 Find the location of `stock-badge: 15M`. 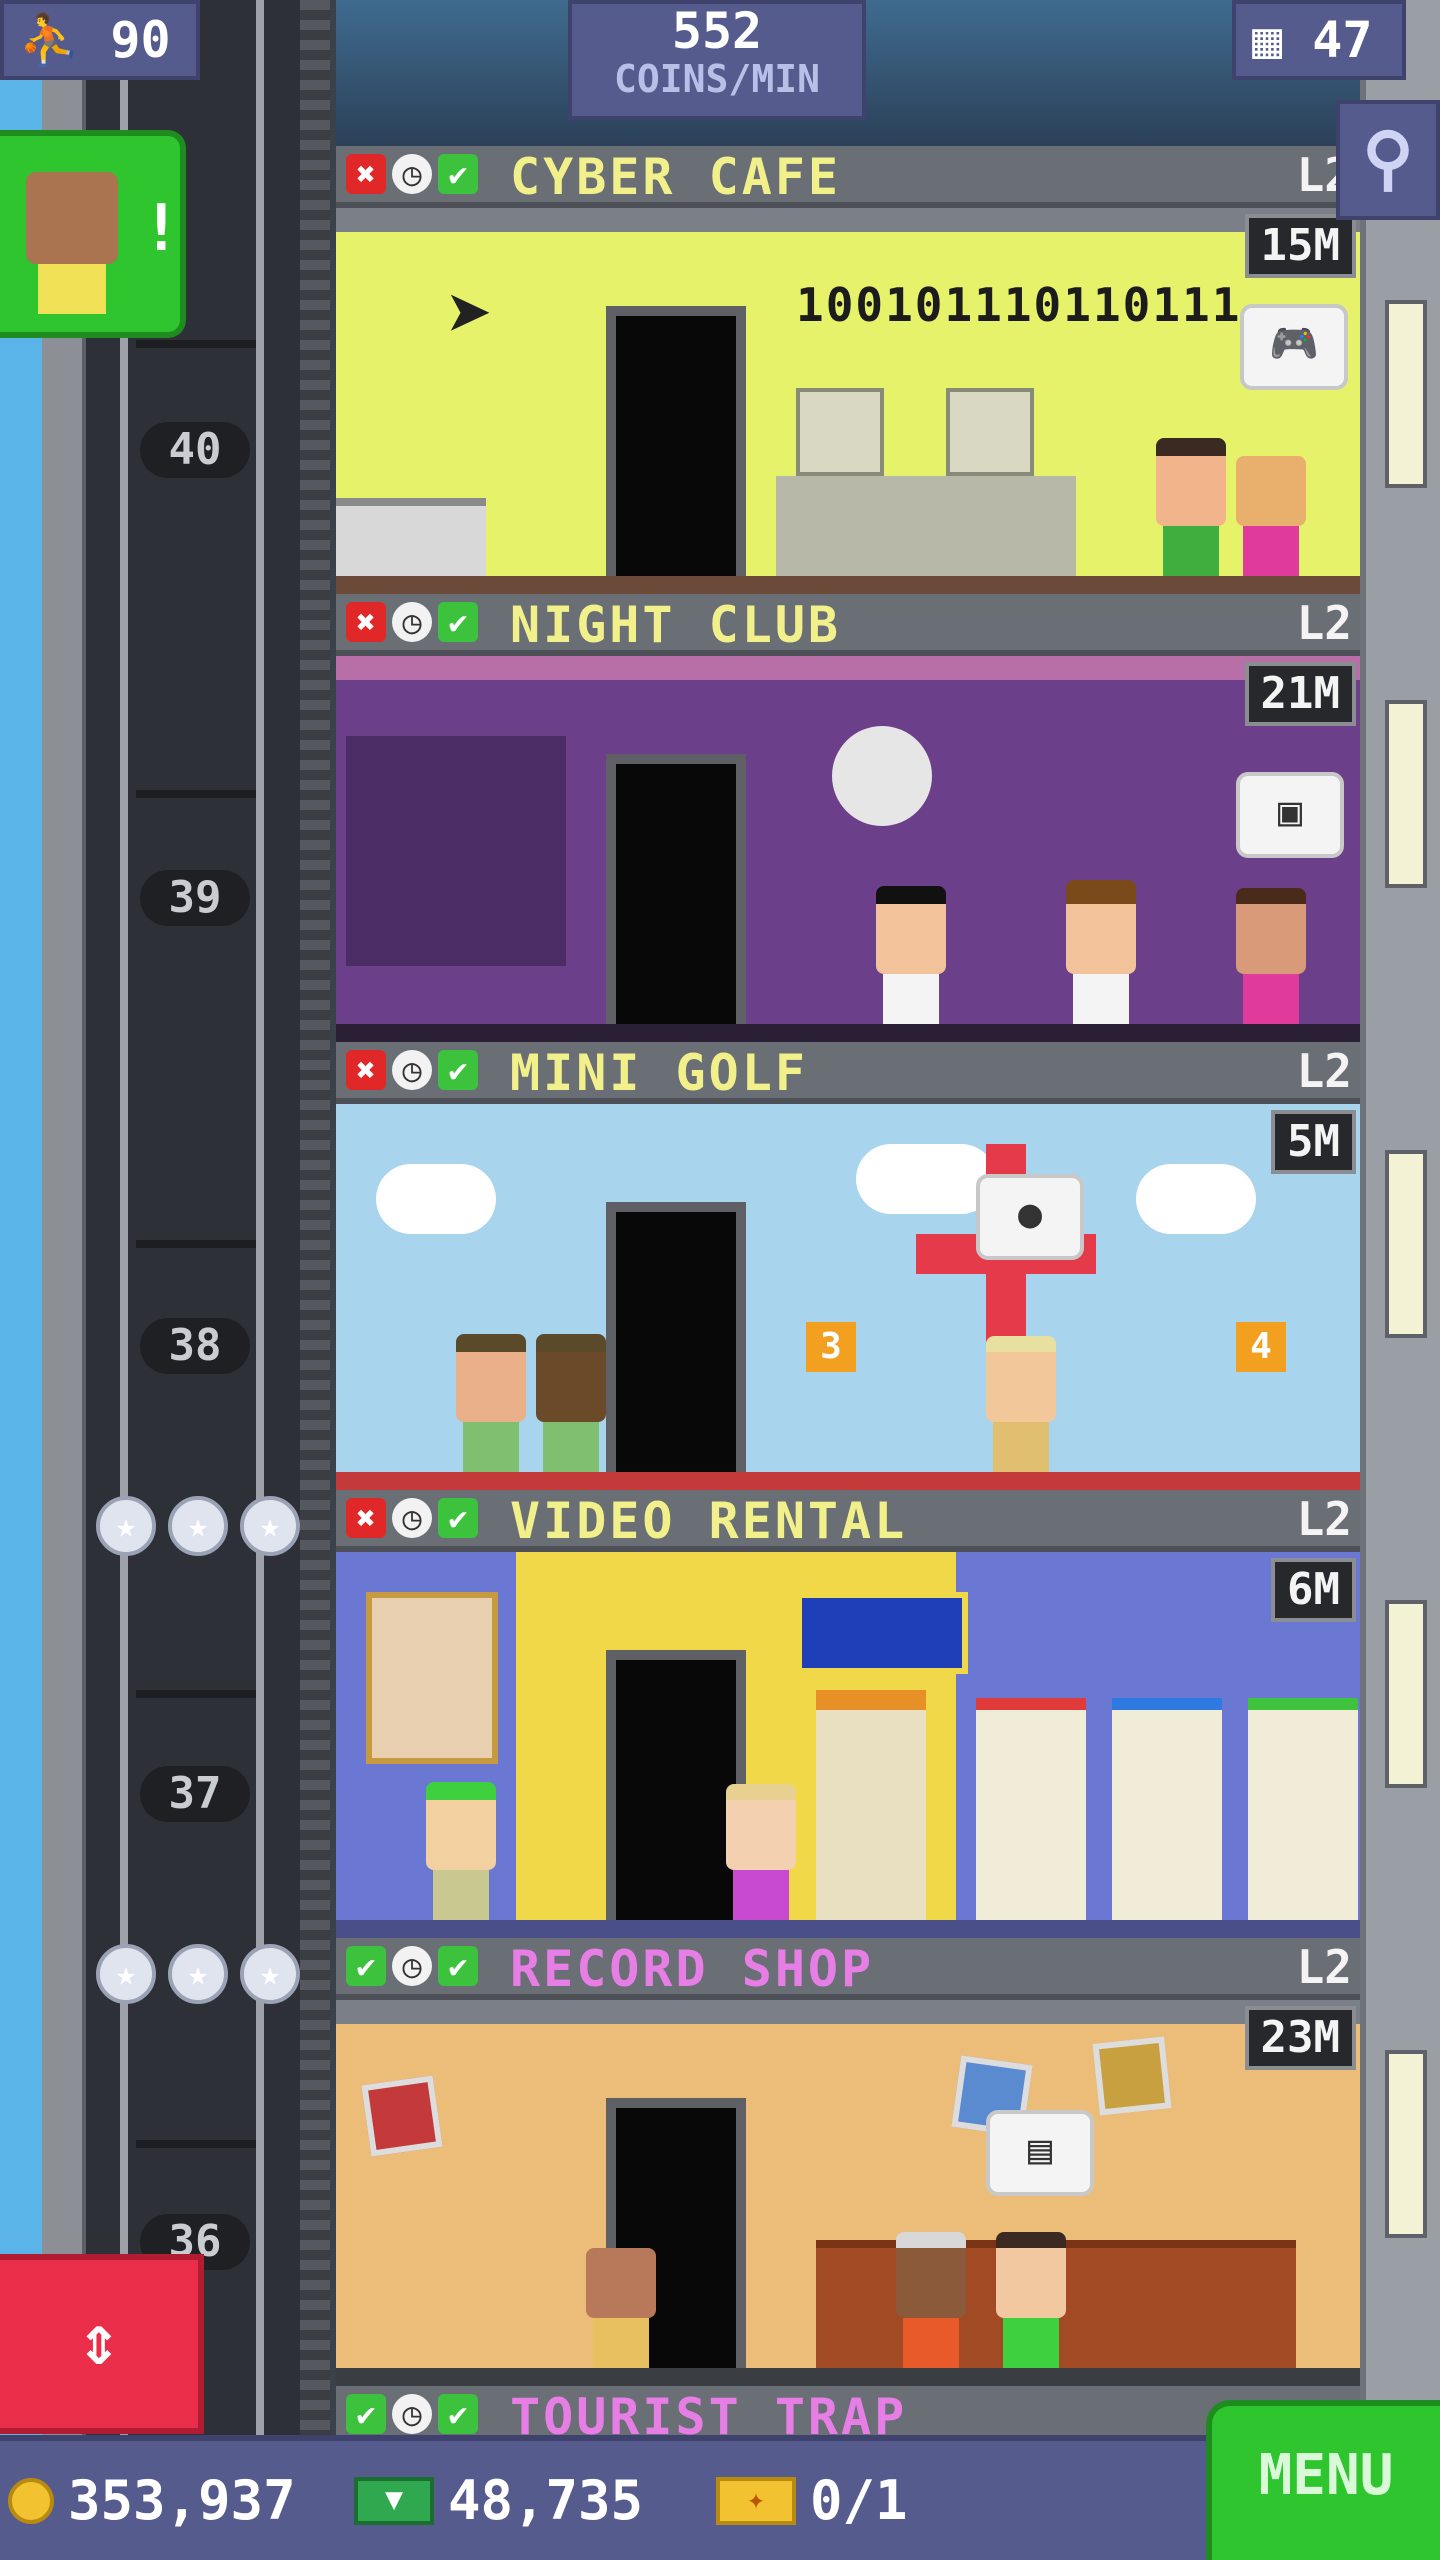

stock-badge: 15M is located at coordinates (1300, 246).